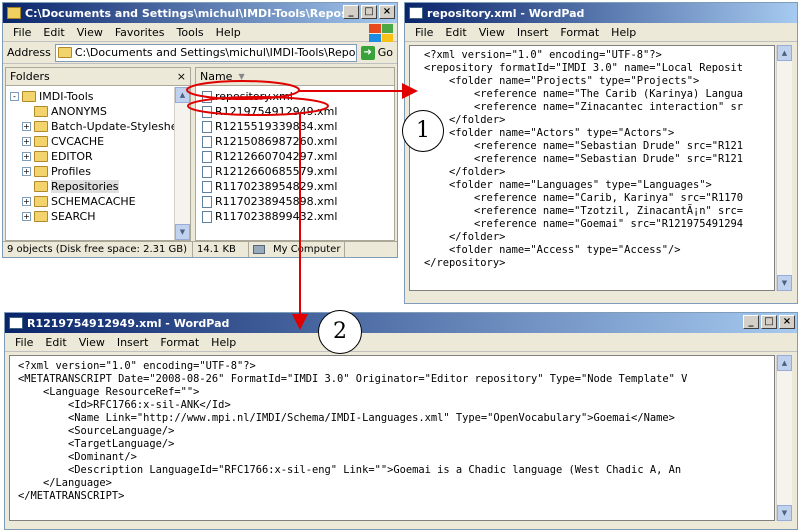  Describe the element at coordinates (297, 186) in the screenshot. I see `file-item: R1170238954829.xml` at that location.